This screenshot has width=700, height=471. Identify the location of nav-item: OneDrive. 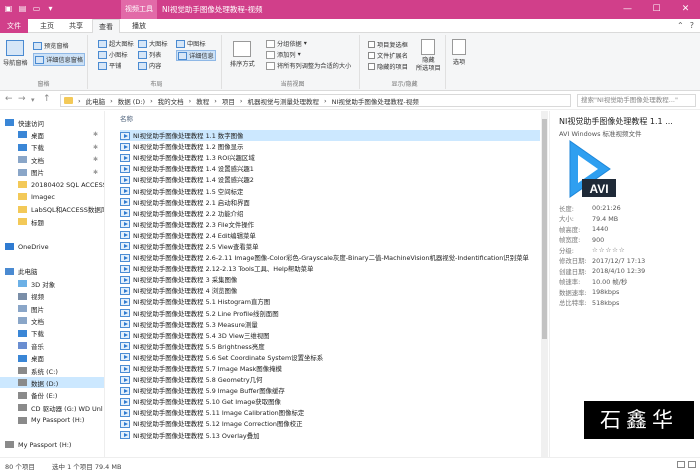
(52, 246).